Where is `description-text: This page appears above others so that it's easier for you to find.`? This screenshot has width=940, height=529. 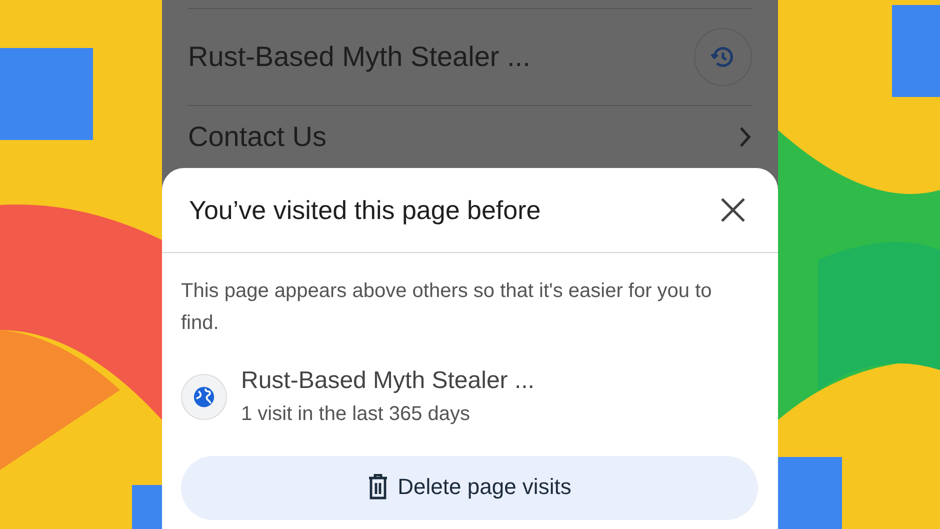 description-text: This page appears above others so that it's easier for you to find. is located at coordinates (447, 307).